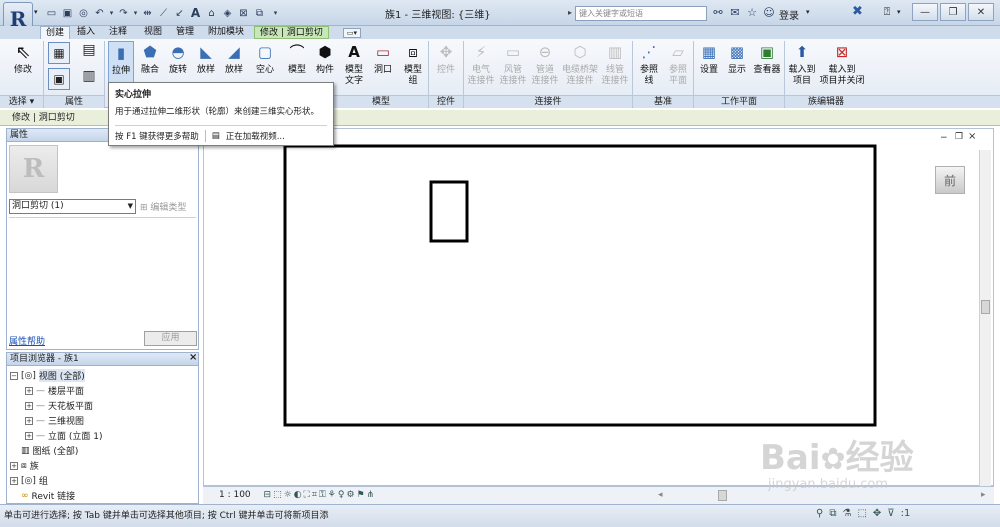 Image resolution: width=1000 pixels, height=527 pixels. Describe the element at coordinates (123, 13) in the screenshot. I see `redo-icon: ↷` at that location.